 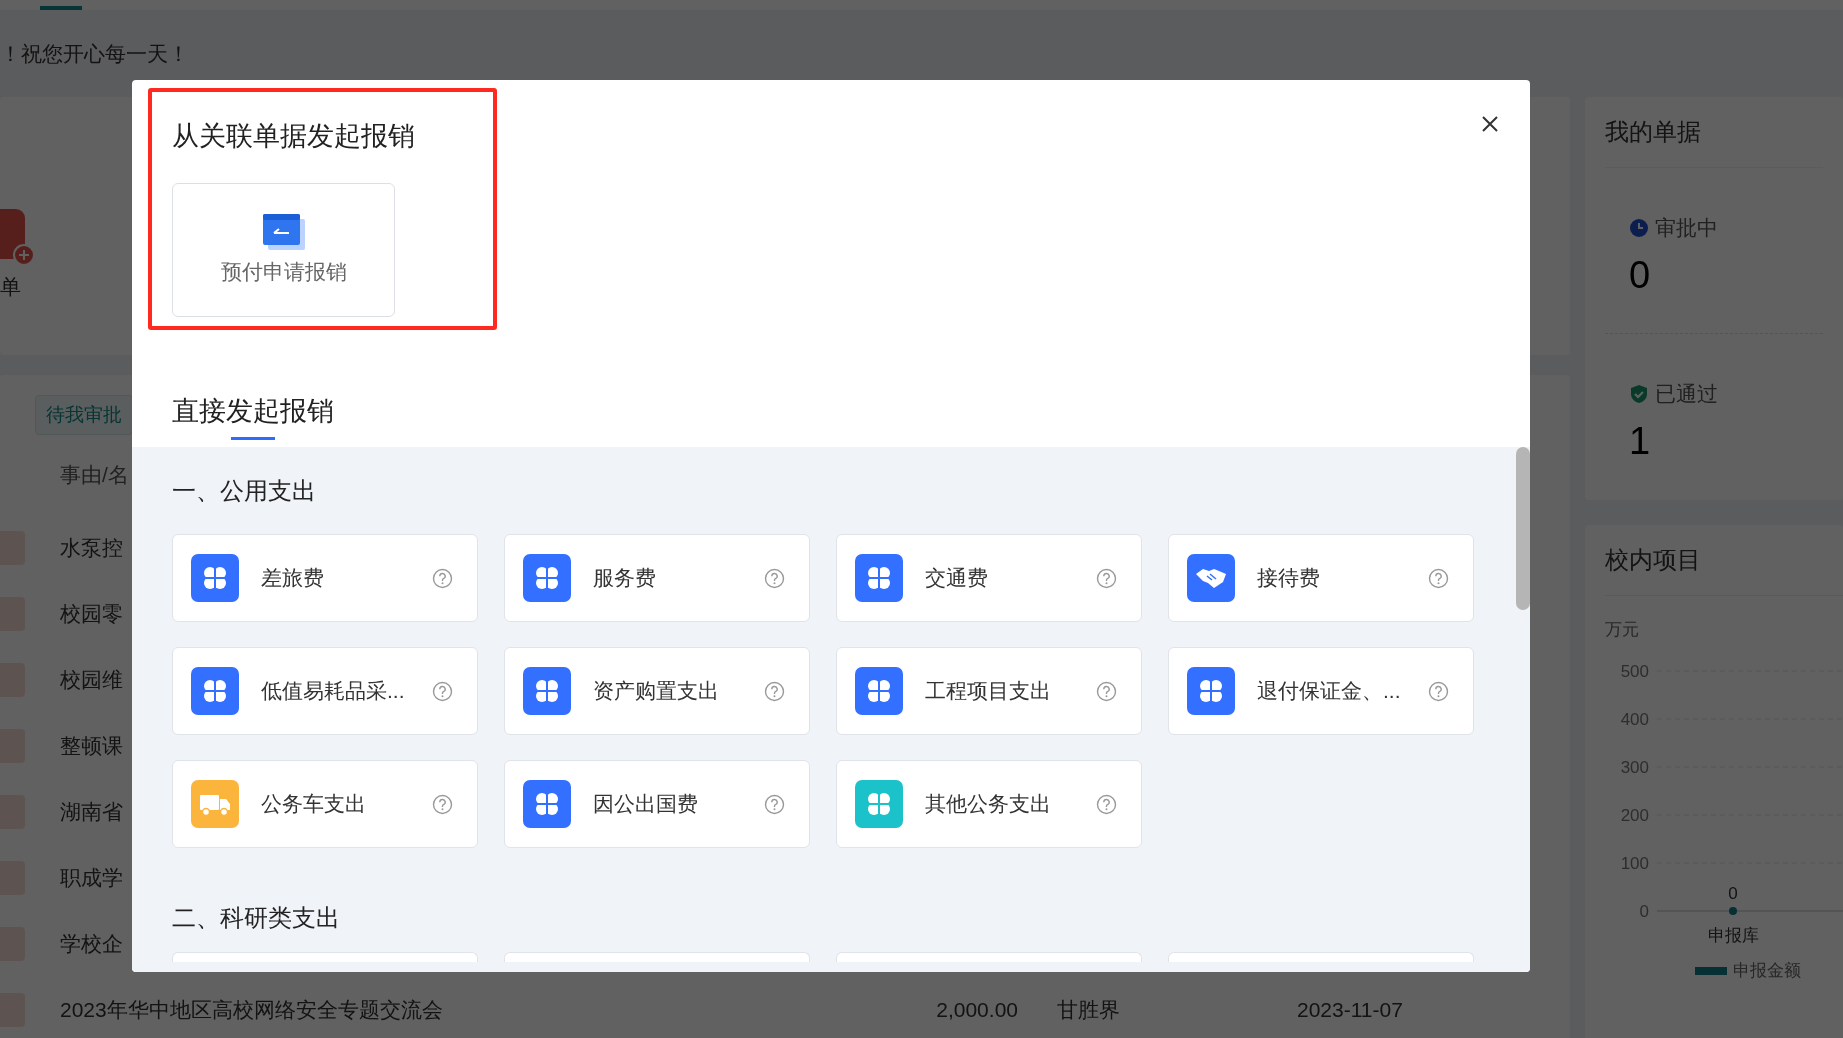 I want to click on legend-label: 申报金额, so click(x=1767, y=971).